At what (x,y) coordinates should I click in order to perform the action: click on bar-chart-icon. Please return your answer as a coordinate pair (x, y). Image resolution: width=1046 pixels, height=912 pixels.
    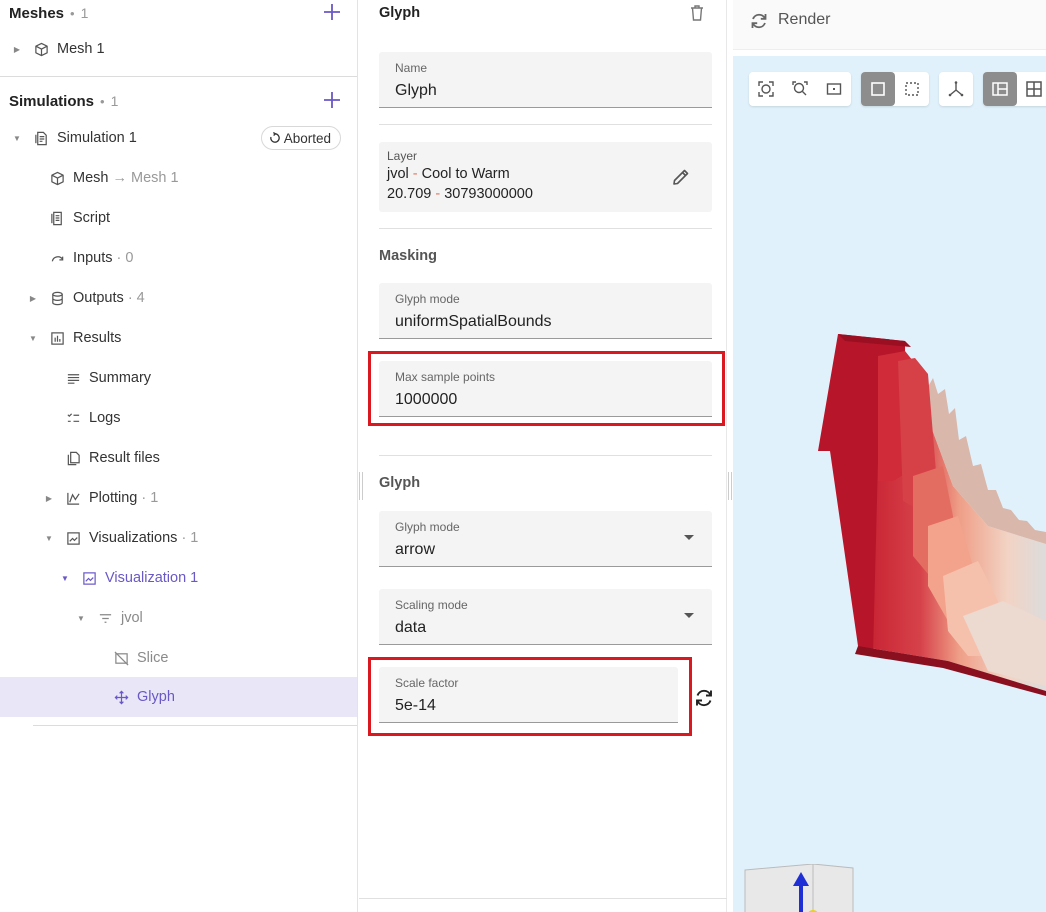
    Looking at the image, I should click on (57, 338).